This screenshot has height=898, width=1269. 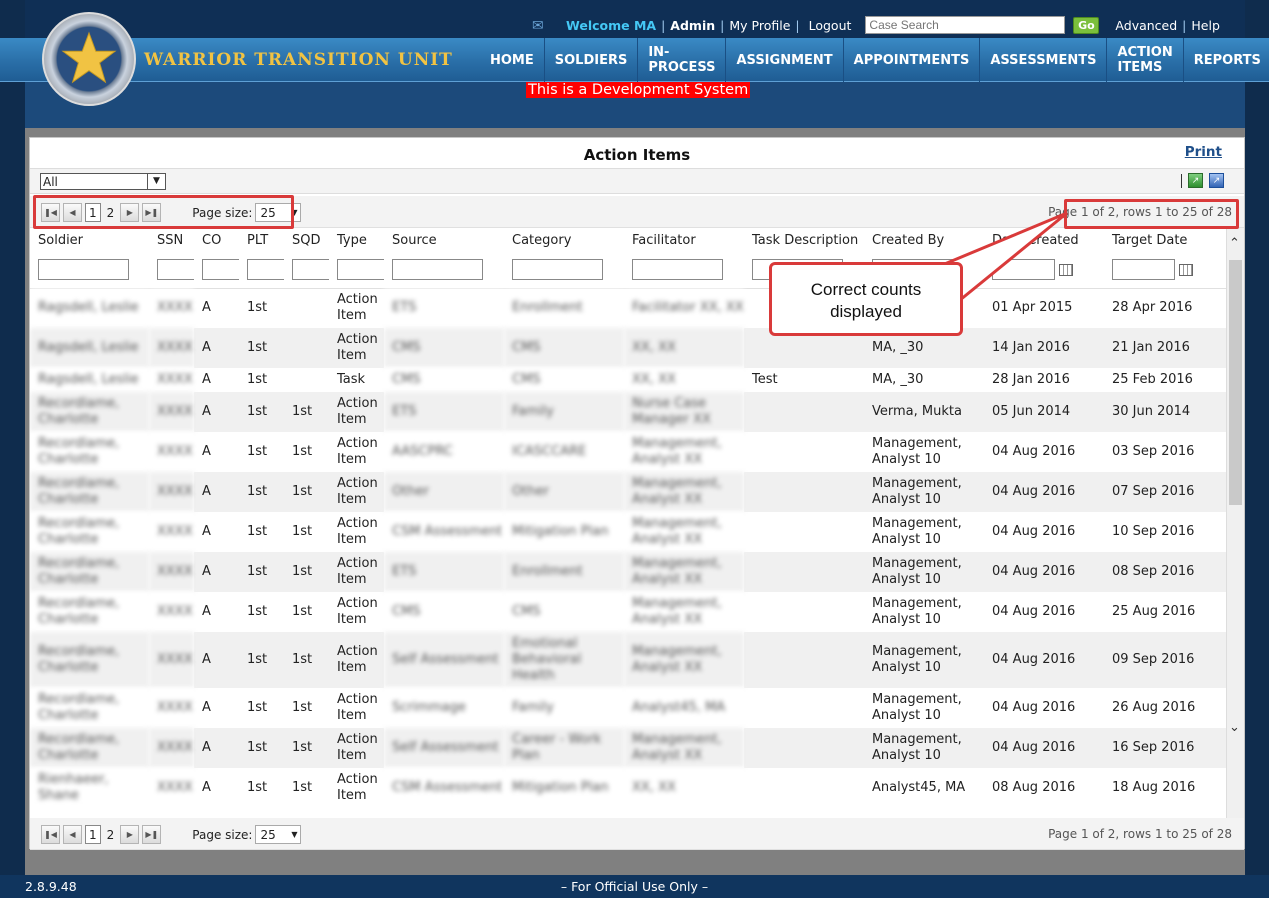 I want to click on category-filter-input, so click(x=557, y=270).